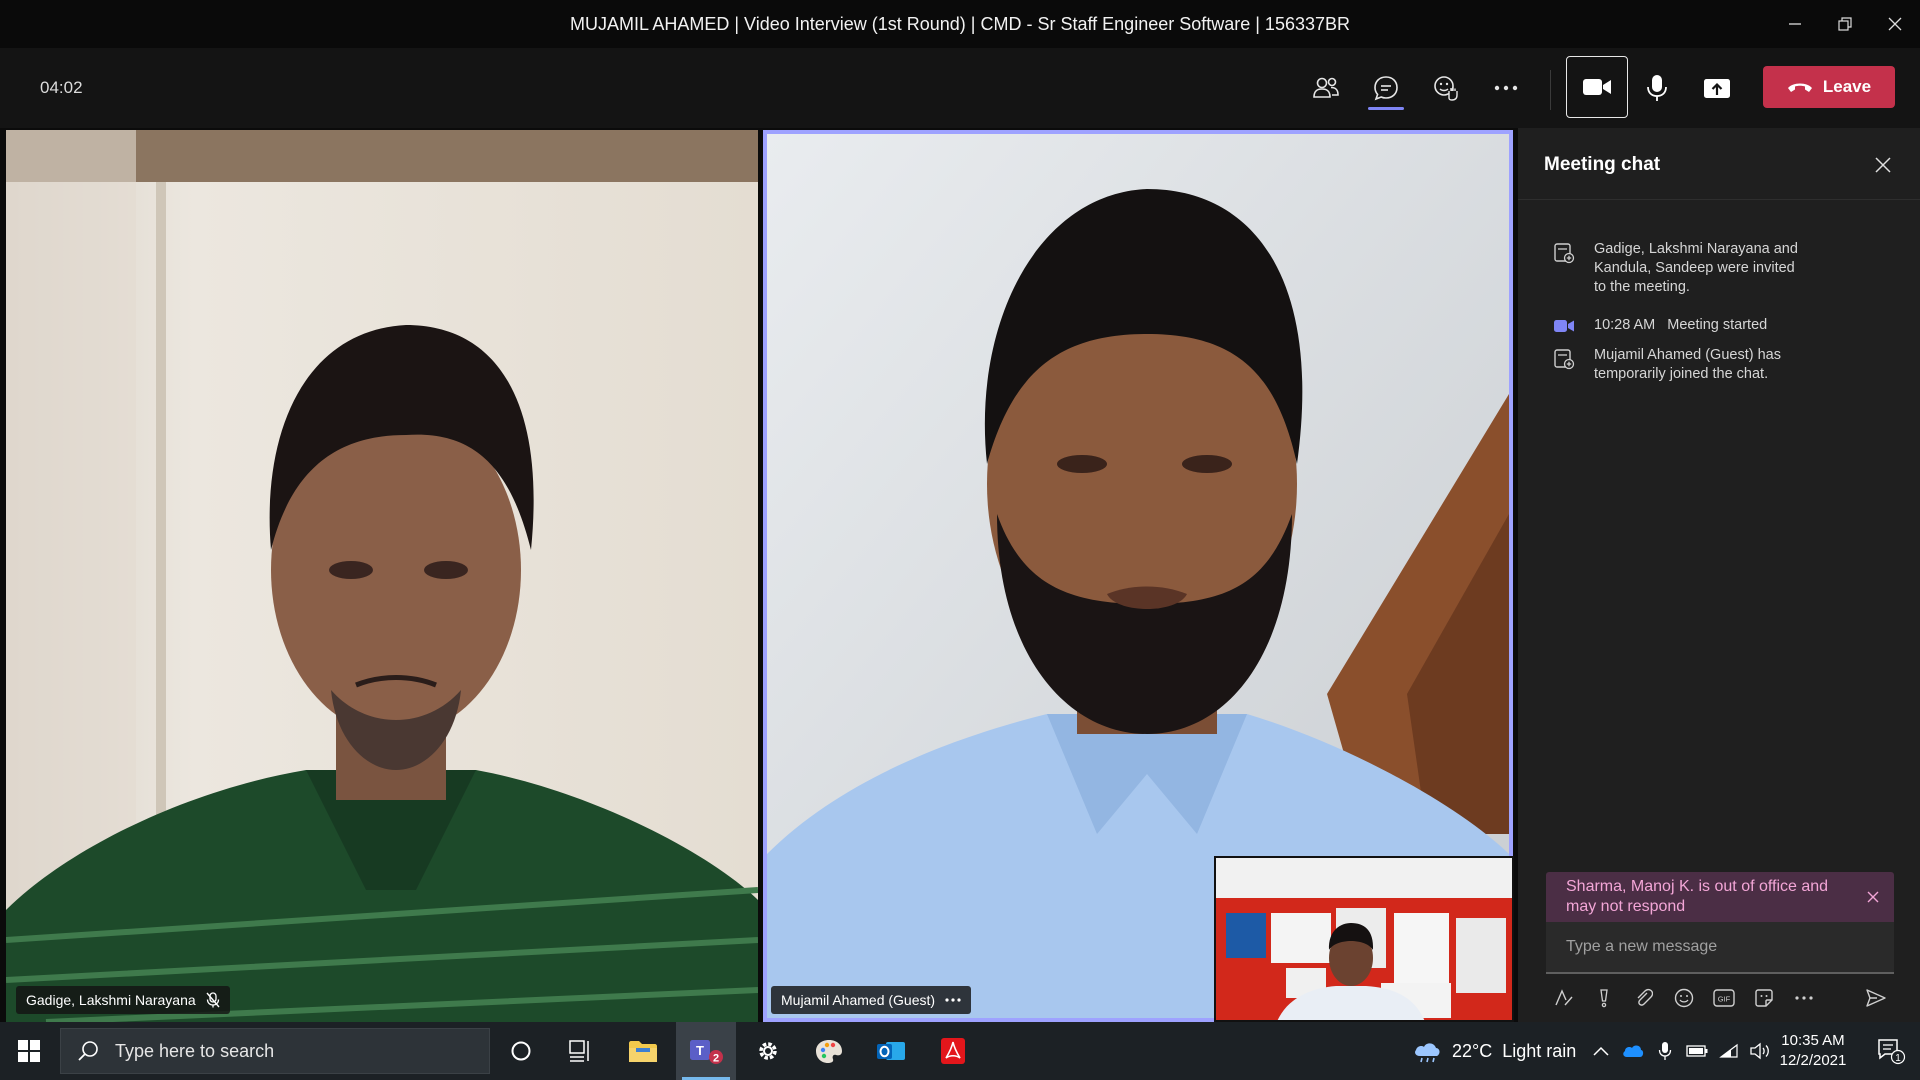  I want to click on chat-event-time: 10:28 AM, so click(1625, 325).